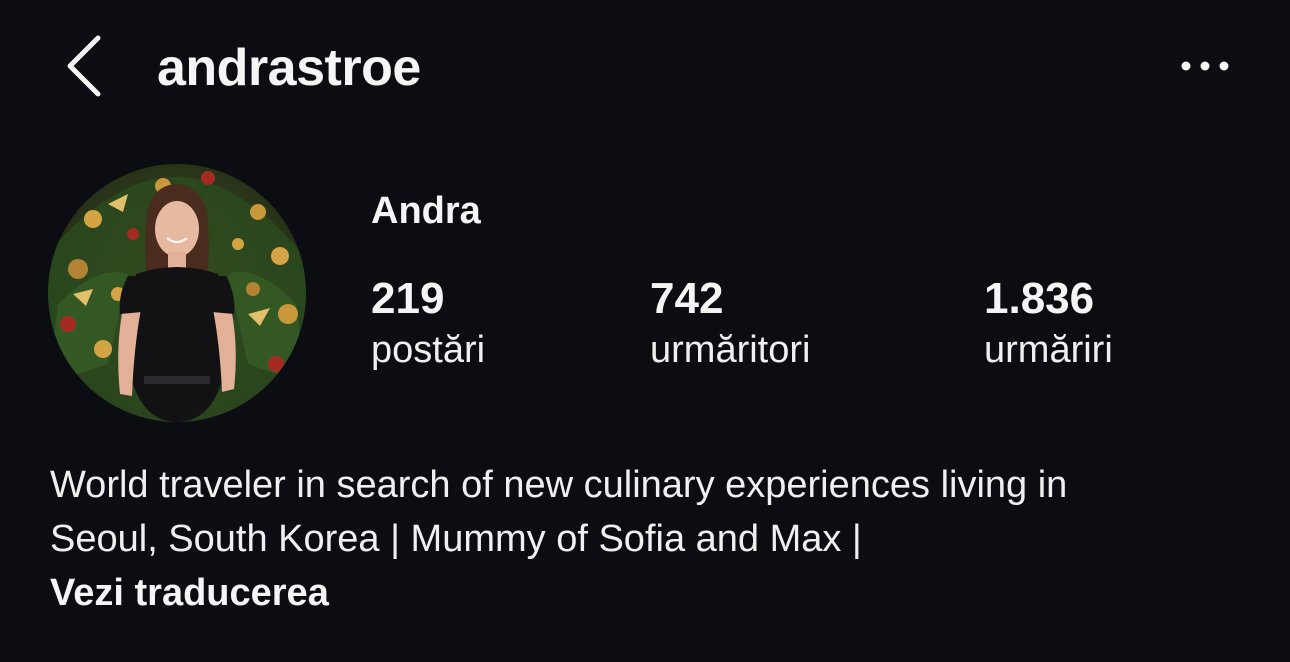  I want to click on posts-count: 219, so click(408, 298).